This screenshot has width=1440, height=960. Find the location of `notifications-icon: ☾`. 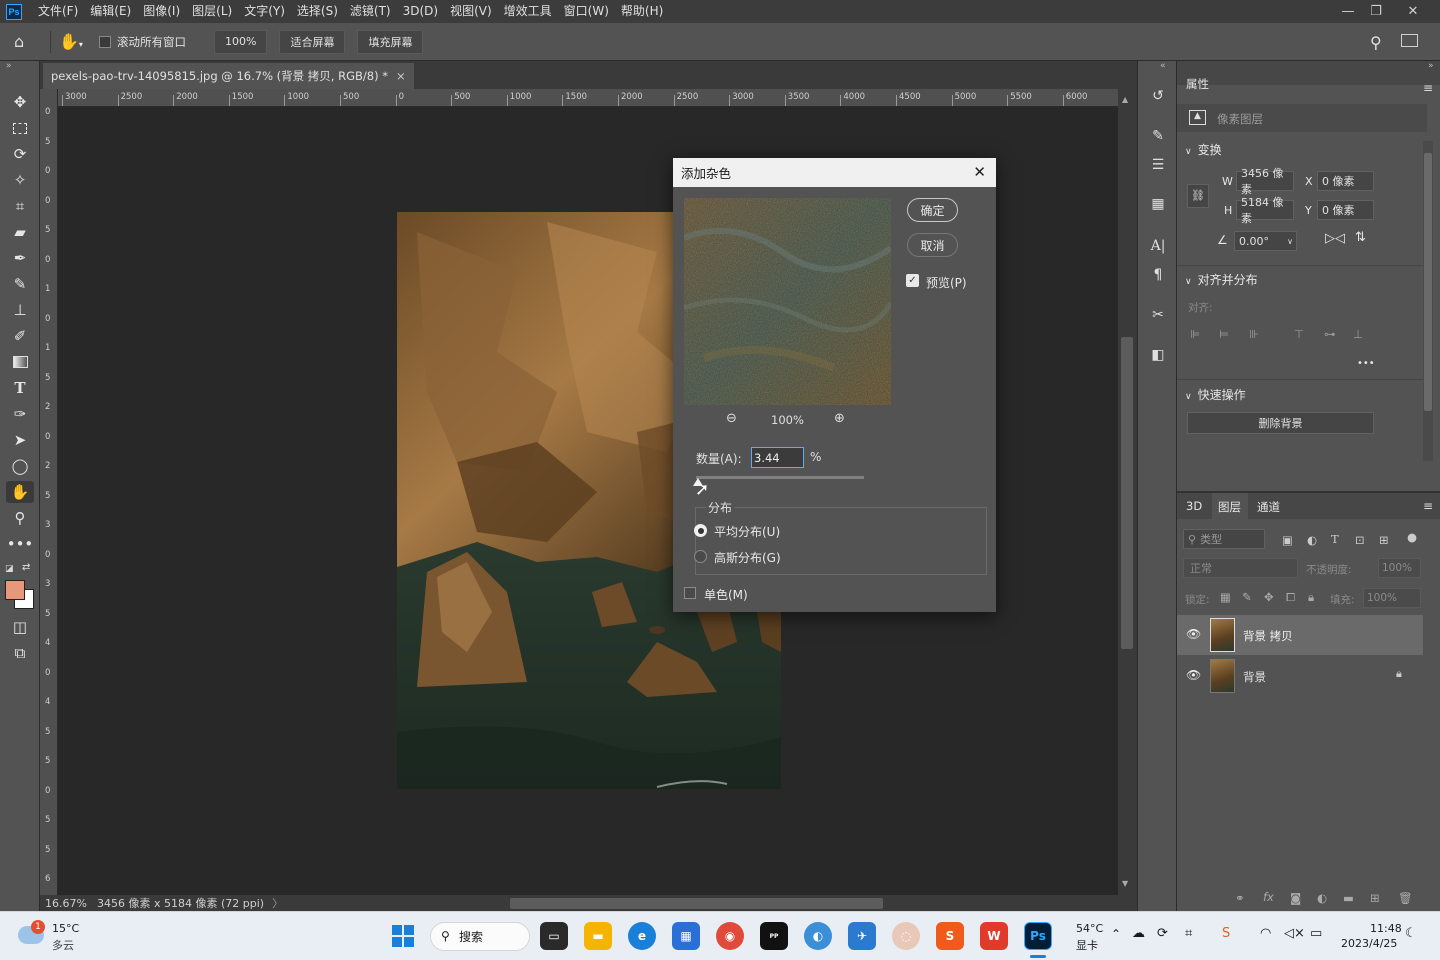

notifications-icon: ☾ is located at coordinates (1411, 933).